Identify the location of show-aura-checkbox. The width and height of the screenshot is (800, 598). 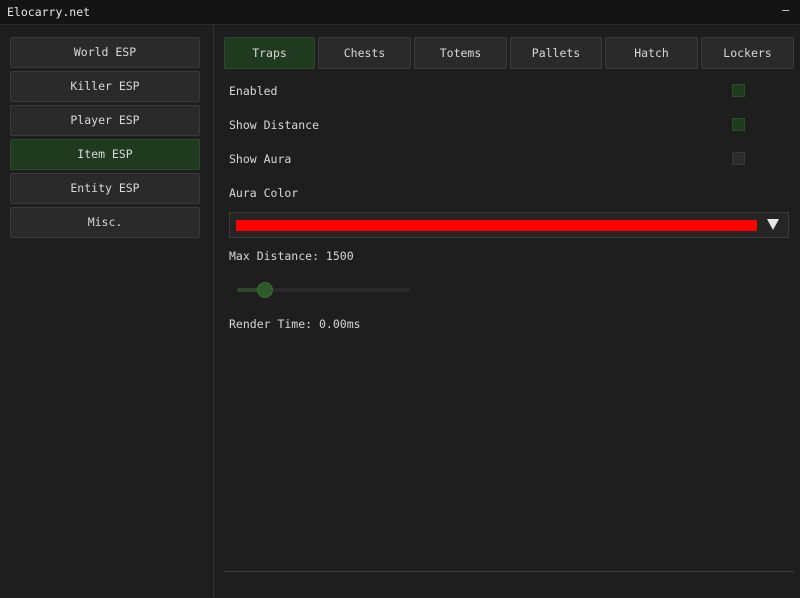
(738, 158).